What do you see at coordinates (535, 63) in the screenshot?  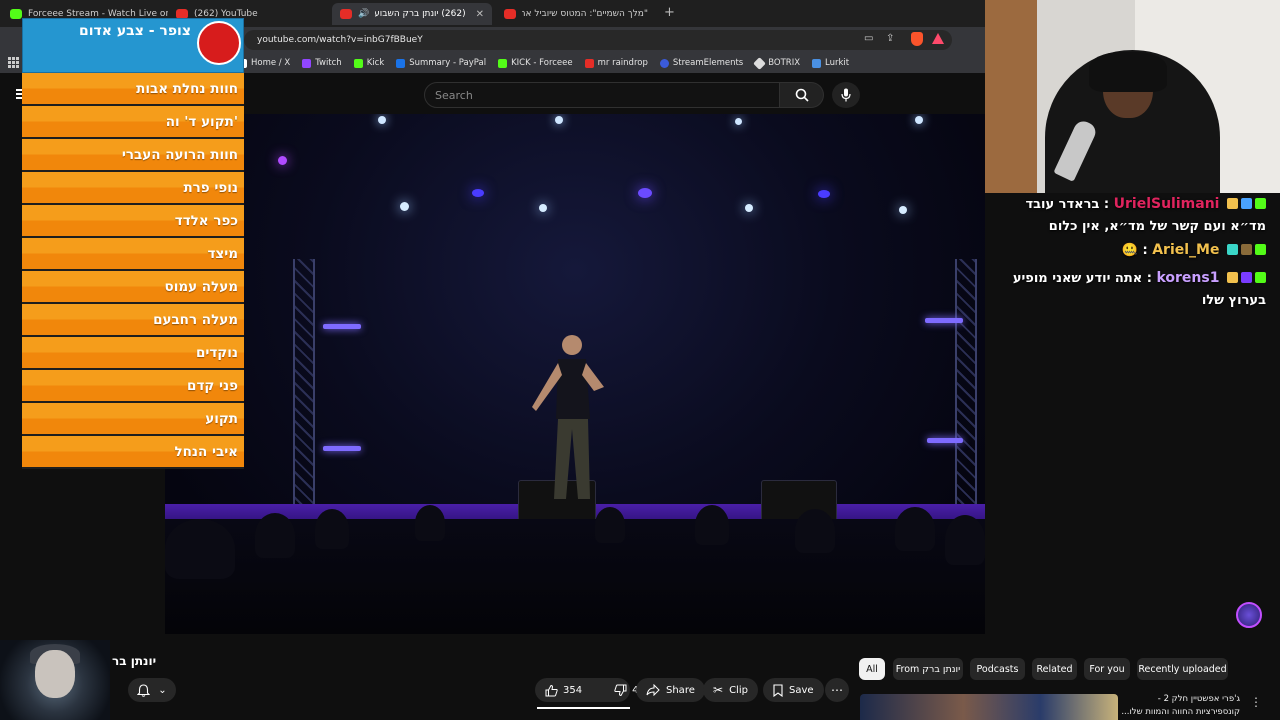 I see `bookmark-kick-forceee: KICK - Forceee` at bounding box center [535, 63].